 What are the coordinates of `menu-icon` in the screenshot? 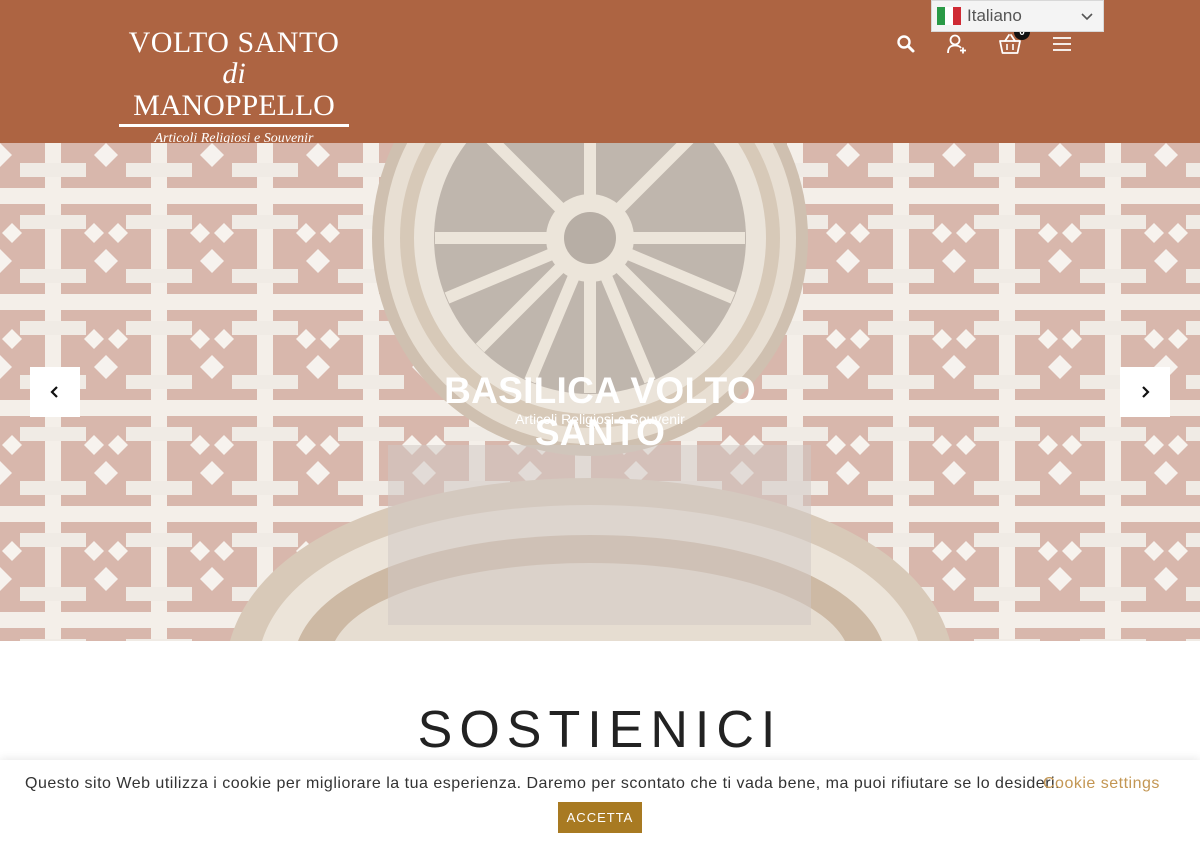 It's located at (1062, 44).